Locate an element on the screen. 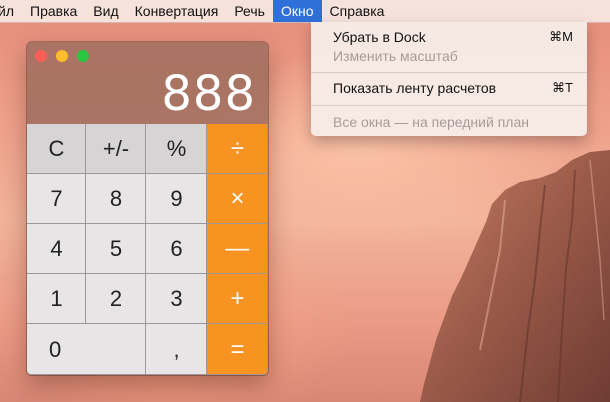 This screenshot has height=402, width=610. digit-0-button: 0 is located at coordinates (86, 349).